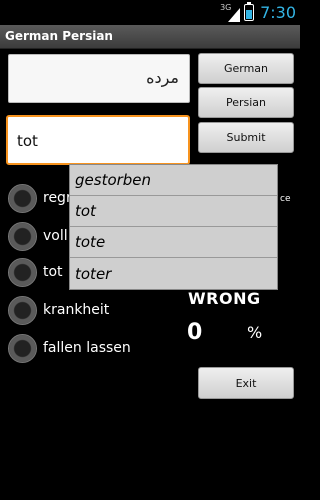 The width and height of the screenshot is (320, 500). What do you see at coordinates (278, 12) in the screenshot?
I see `clock: 7:30` at bounding box center [278, 12].